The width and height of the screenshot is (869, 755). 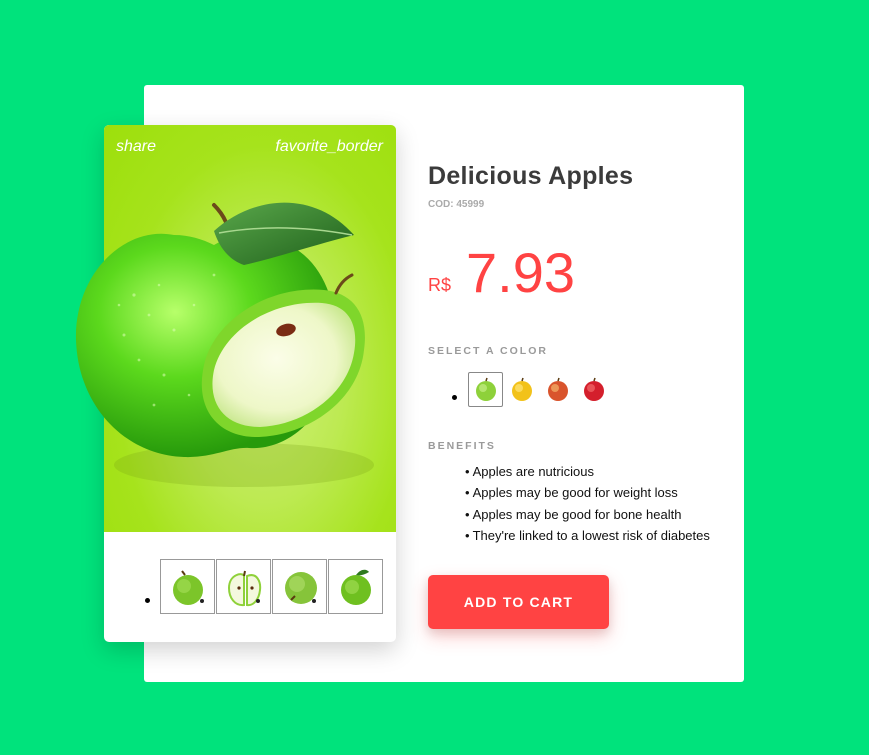 I want to click on red-yellow-apple-icon, so click(x=557, y=389).